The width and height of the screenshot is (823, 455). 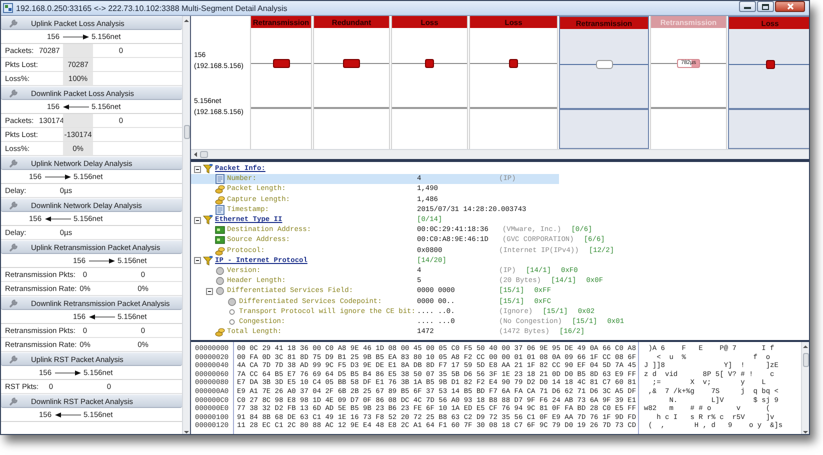 What do you see at coordinates (500, 154) in the screenshot?
I see `horizontal-scrollbar` at bounding box center [500, 154].